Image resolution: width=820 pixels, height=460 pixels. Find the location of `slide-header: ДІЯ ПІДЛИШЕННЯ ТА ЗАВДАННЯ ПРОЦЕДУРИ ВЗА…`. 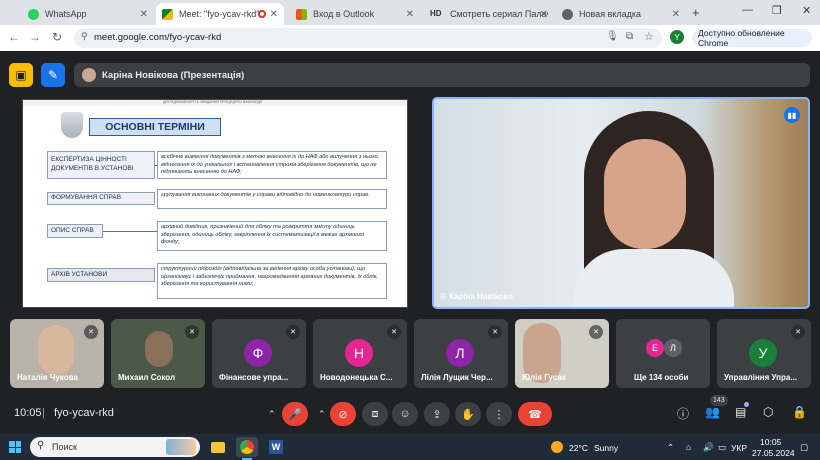

slide-header: ДІЯ ПІДЛИШЕННЯ ТА ЗАВДАННЯ ПРОЦЕДУРИ ВЗА… is located at coordinates (212, 102).